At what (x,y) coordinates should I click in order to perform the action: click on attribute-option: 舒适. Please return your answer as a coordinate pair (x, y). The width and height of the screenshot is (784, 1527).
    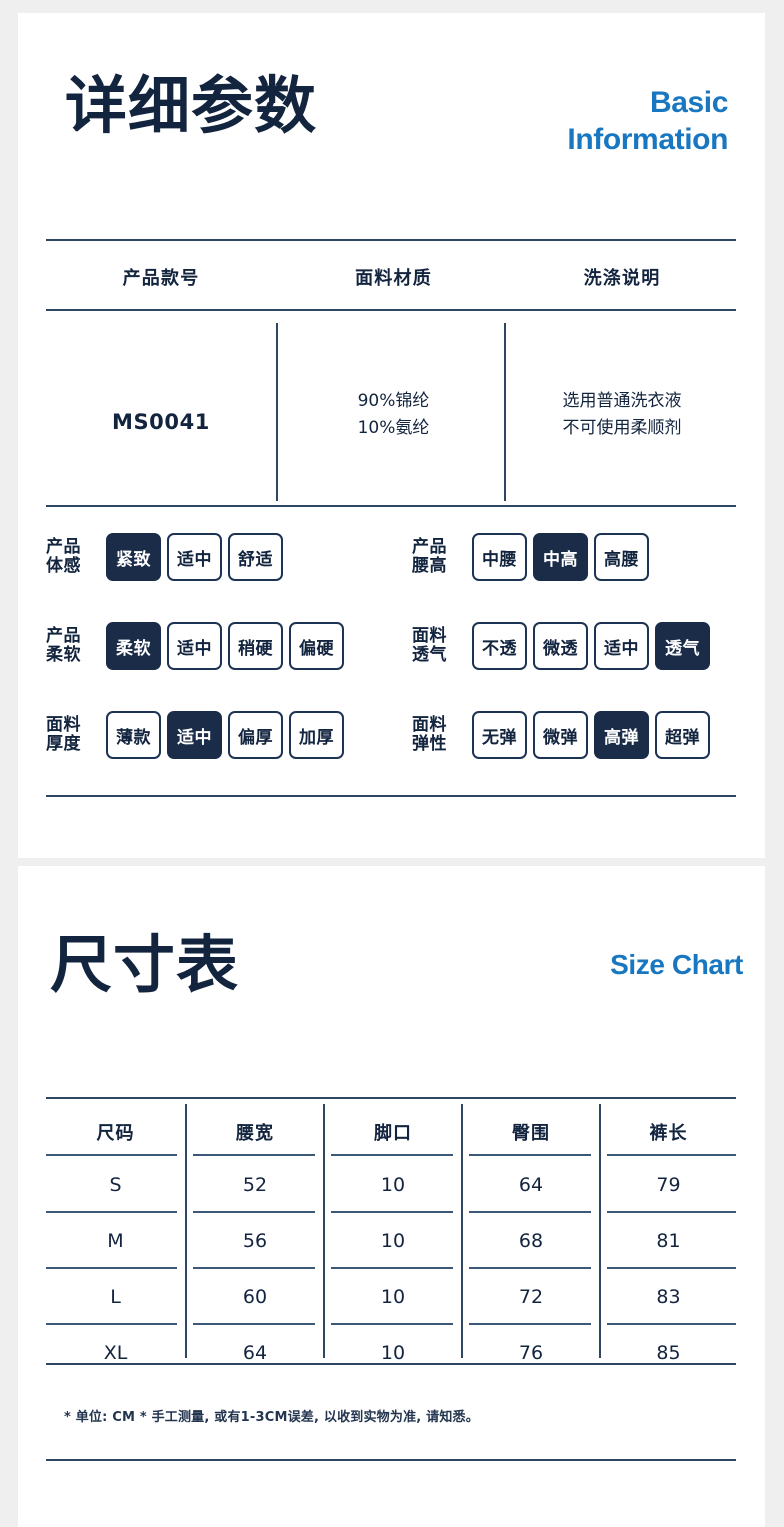
    Looking at the image, I should click on (255, 557).